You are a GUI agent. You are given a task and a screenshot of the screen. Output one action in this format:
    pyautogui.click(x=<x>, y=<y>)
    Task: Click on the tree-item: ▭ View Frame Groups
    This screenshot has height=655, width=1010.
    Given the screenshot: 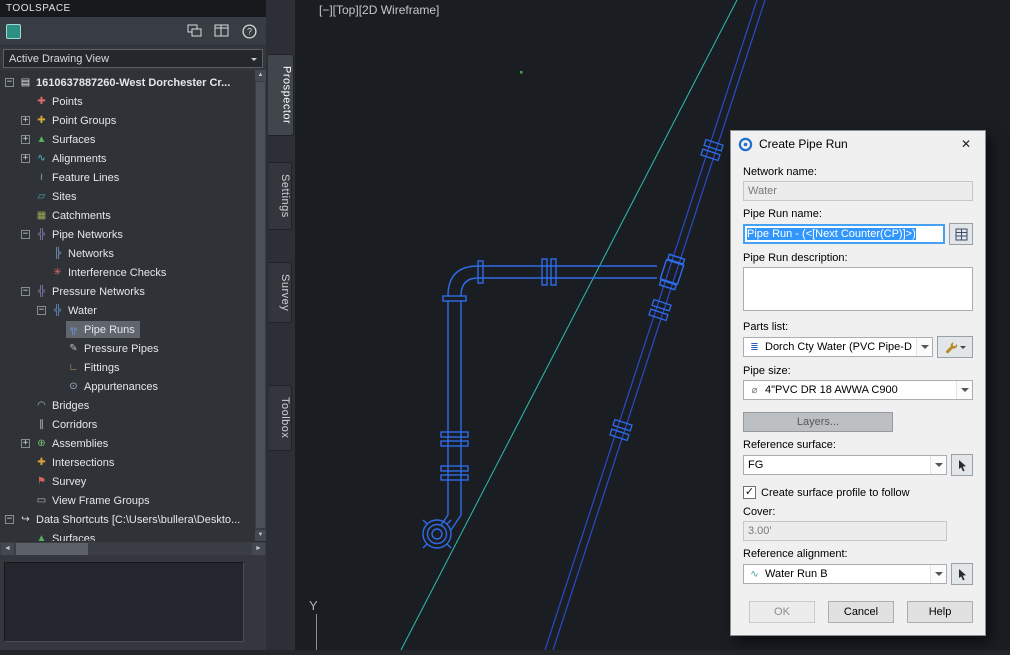 What is the action you would take?
    pyautogui.click(x=134, y=500)
    